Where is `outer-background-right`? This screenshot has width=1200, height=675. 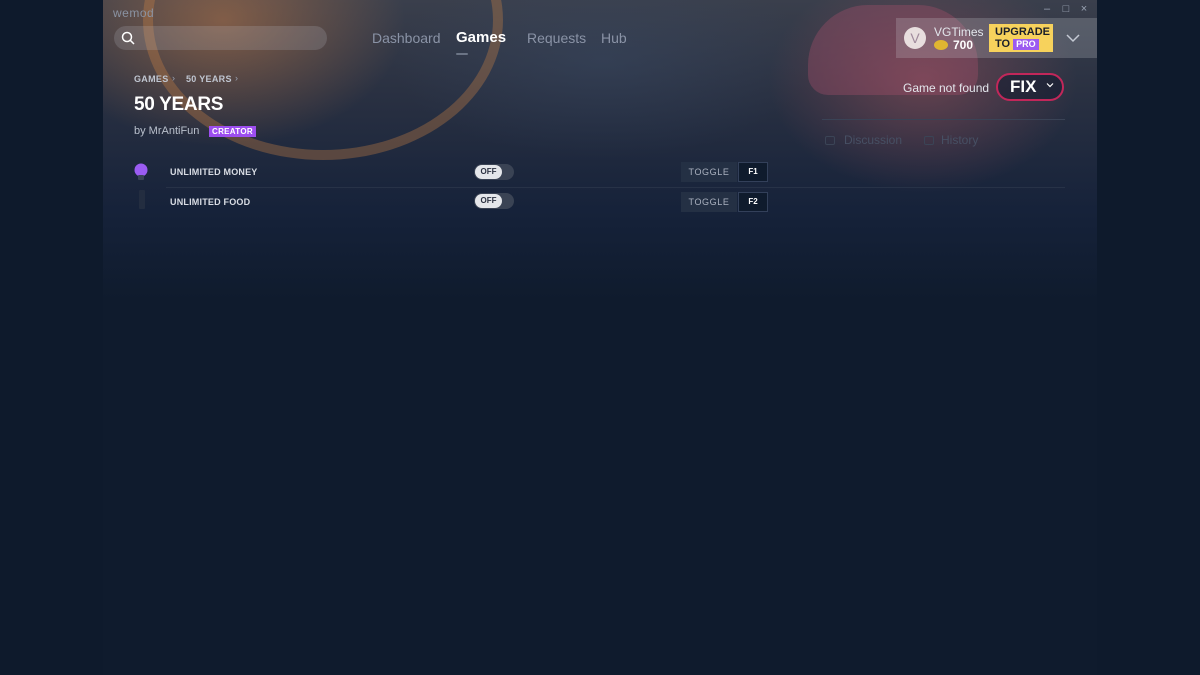 outer-background-right is located at coordinates (1148, 337).